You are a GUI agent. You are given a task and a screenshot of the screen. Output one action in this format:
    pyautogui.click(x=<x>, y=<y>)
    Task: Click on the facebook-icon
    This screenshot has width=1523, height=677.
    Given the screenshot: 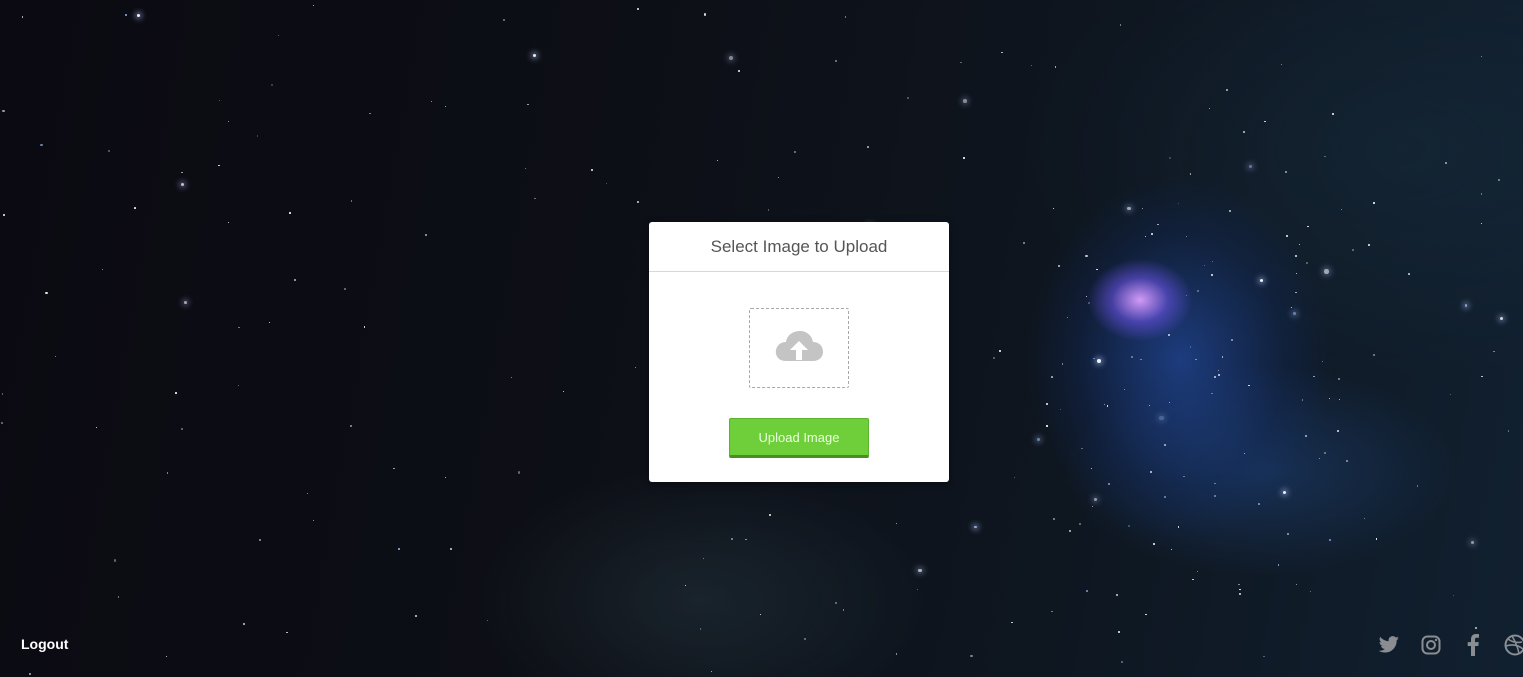 What is the action you would take?
    pyautogui.click(x=1473, y=645)
    